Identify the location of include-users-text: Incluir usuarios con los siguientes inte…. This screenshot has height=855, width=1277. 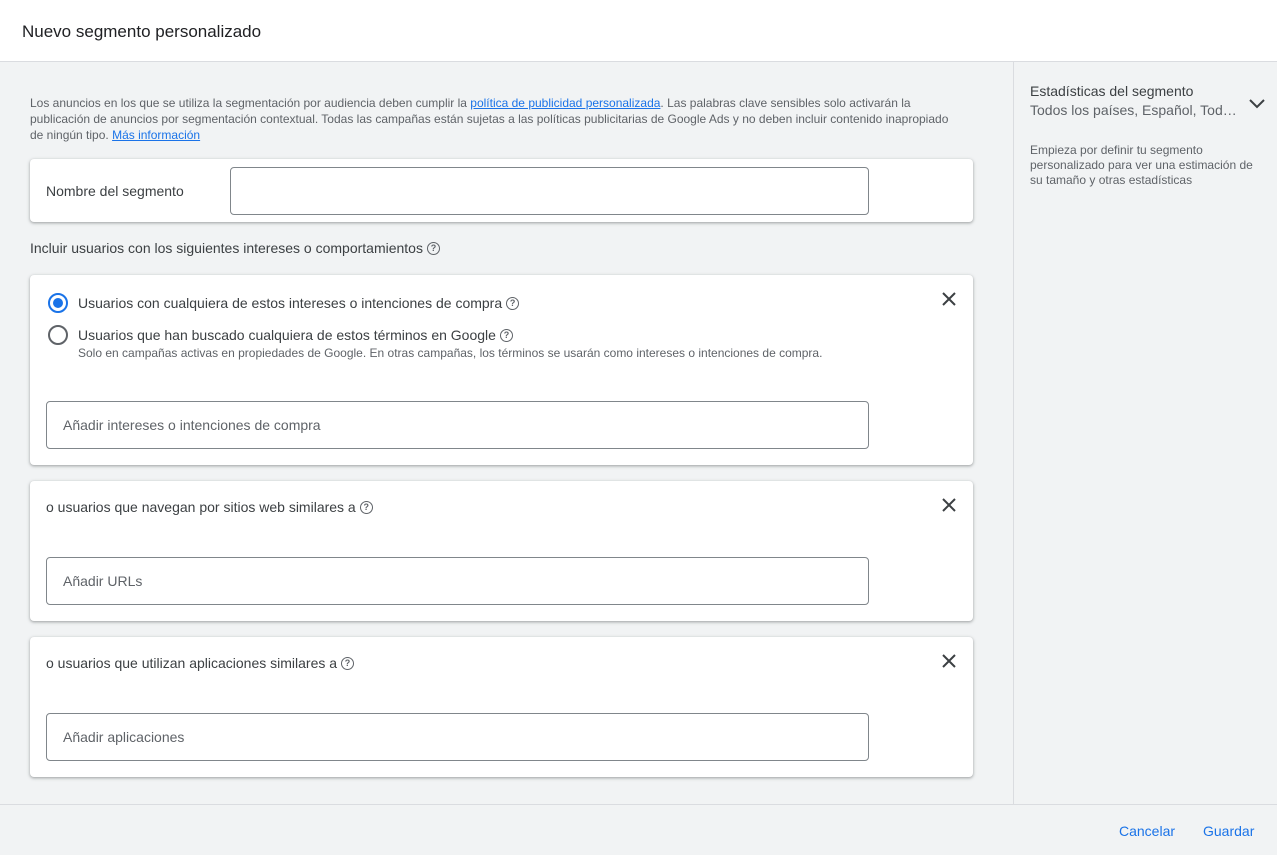
(226, 248).